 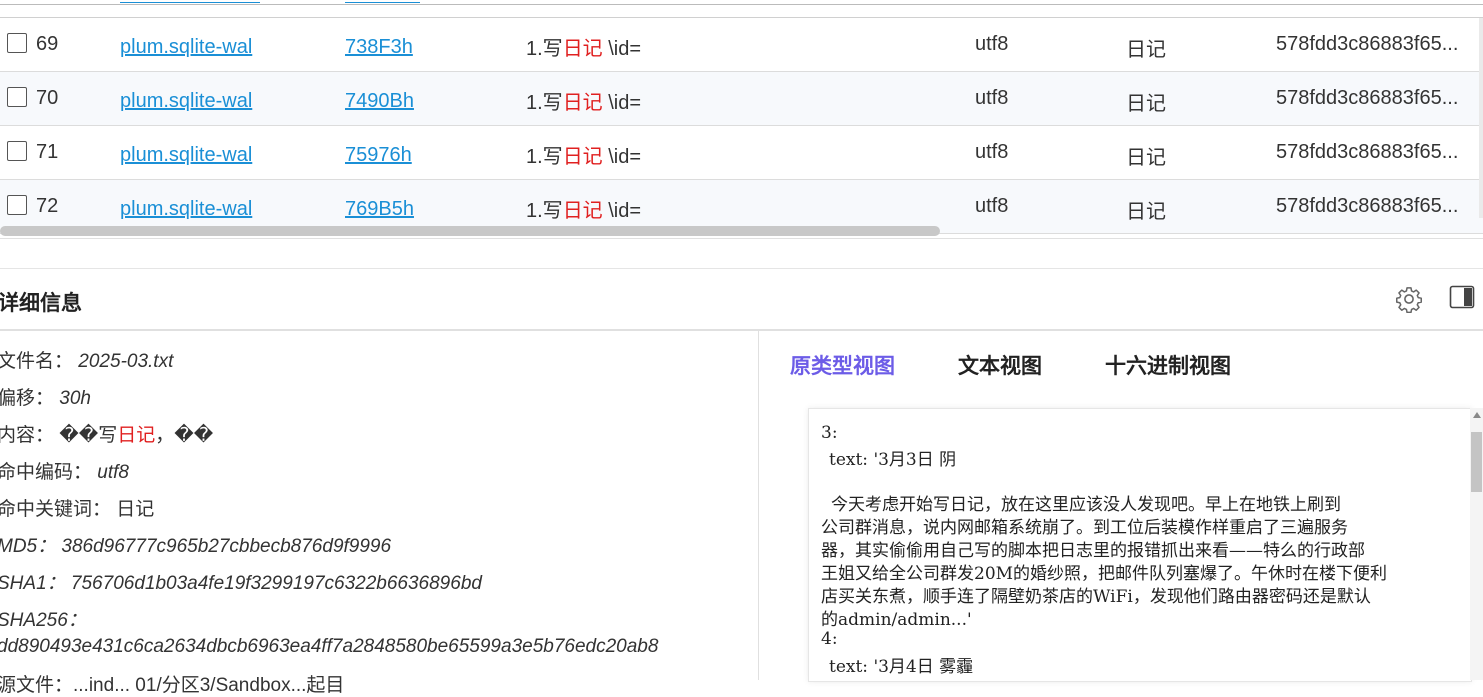 What do you see at coordinates (1096, 597) in the screenshot?
I see `viewer-line: 店买关东煮，顺手连了隔壁奶茶店的WiFi，发现他们路由器密码还是默认` at bounding box center [1096, 597].